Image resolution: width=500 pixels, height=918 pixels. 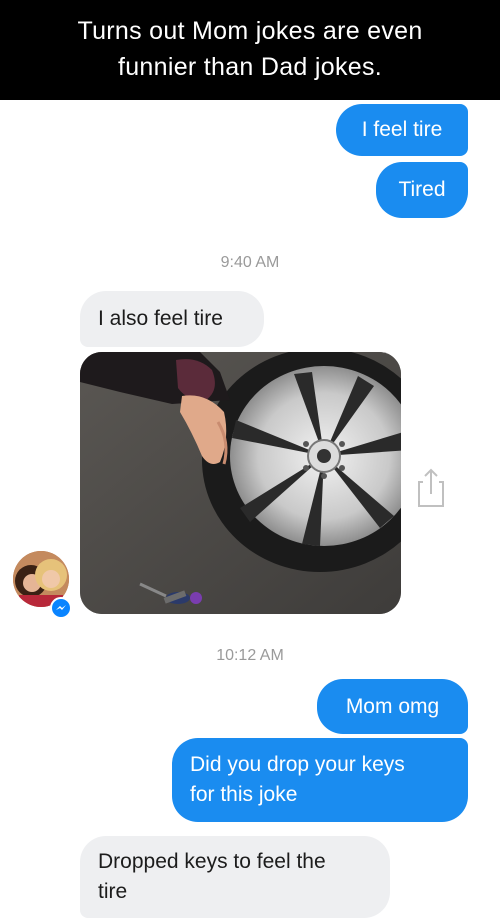 What do you see at coordinates (160, 318) in the screenshot?
I see `message-text: I also feel tire` at bounding box center [160, 318].